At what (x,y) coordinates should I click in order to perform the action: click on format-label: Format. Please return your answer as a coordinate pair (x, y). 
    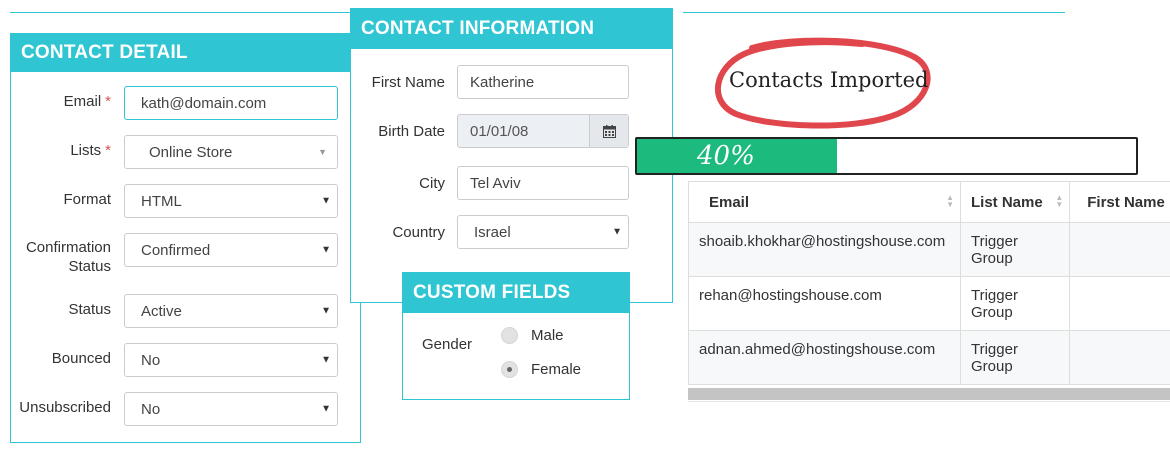
    Looking at the image, I should click on (87, 199).